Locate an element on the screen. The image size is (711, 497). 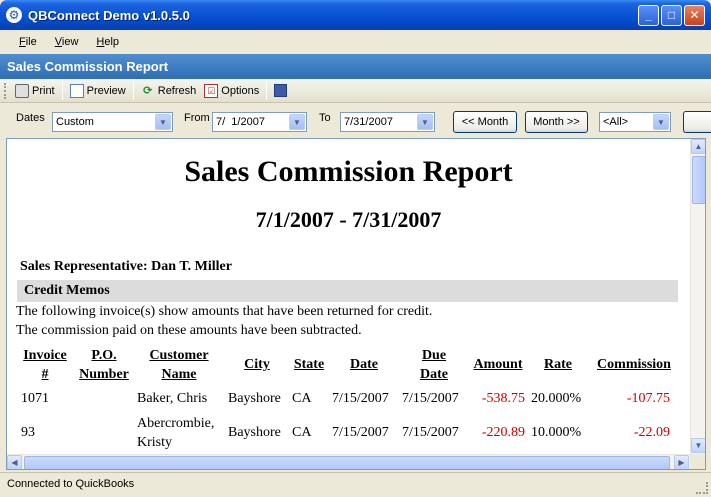
horizontal-scrollbar: ◀ ▶ is located at coordinates (348, 461).